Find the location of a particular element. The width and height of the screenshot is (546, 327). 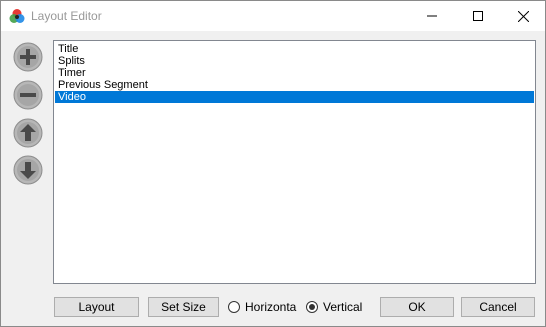

horizontal-radio is located at coordinates (234, 307).